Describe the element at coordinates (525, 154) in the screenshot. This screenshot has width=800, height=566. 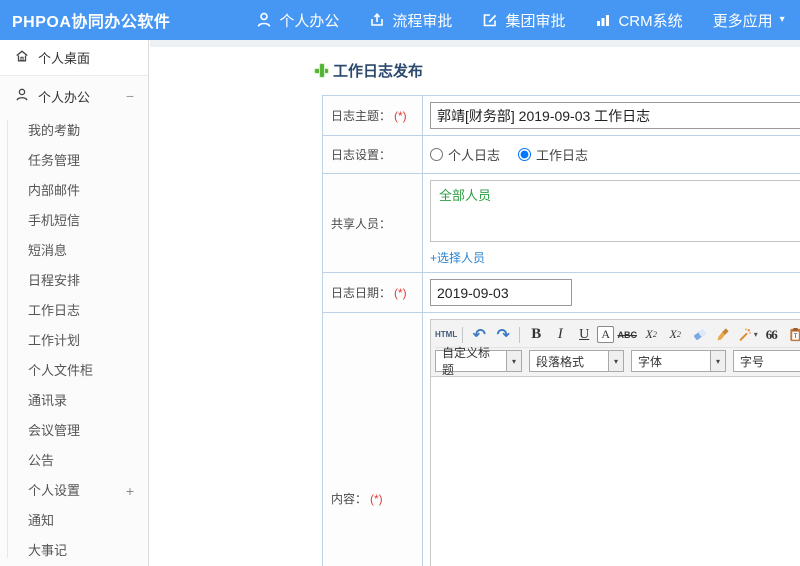
I see `radio-work-log-input` at that location.